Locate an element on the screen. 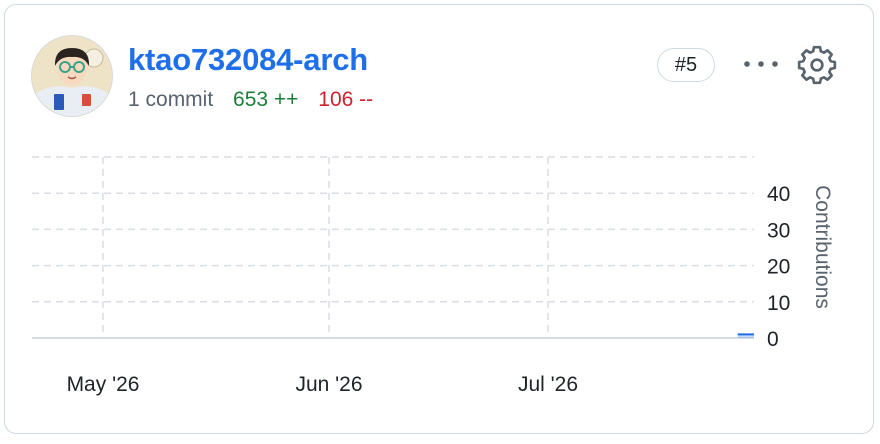 Image resolution: width=880 pixels, height=444 pixels. chart-series is located at coordinates (745, 335).